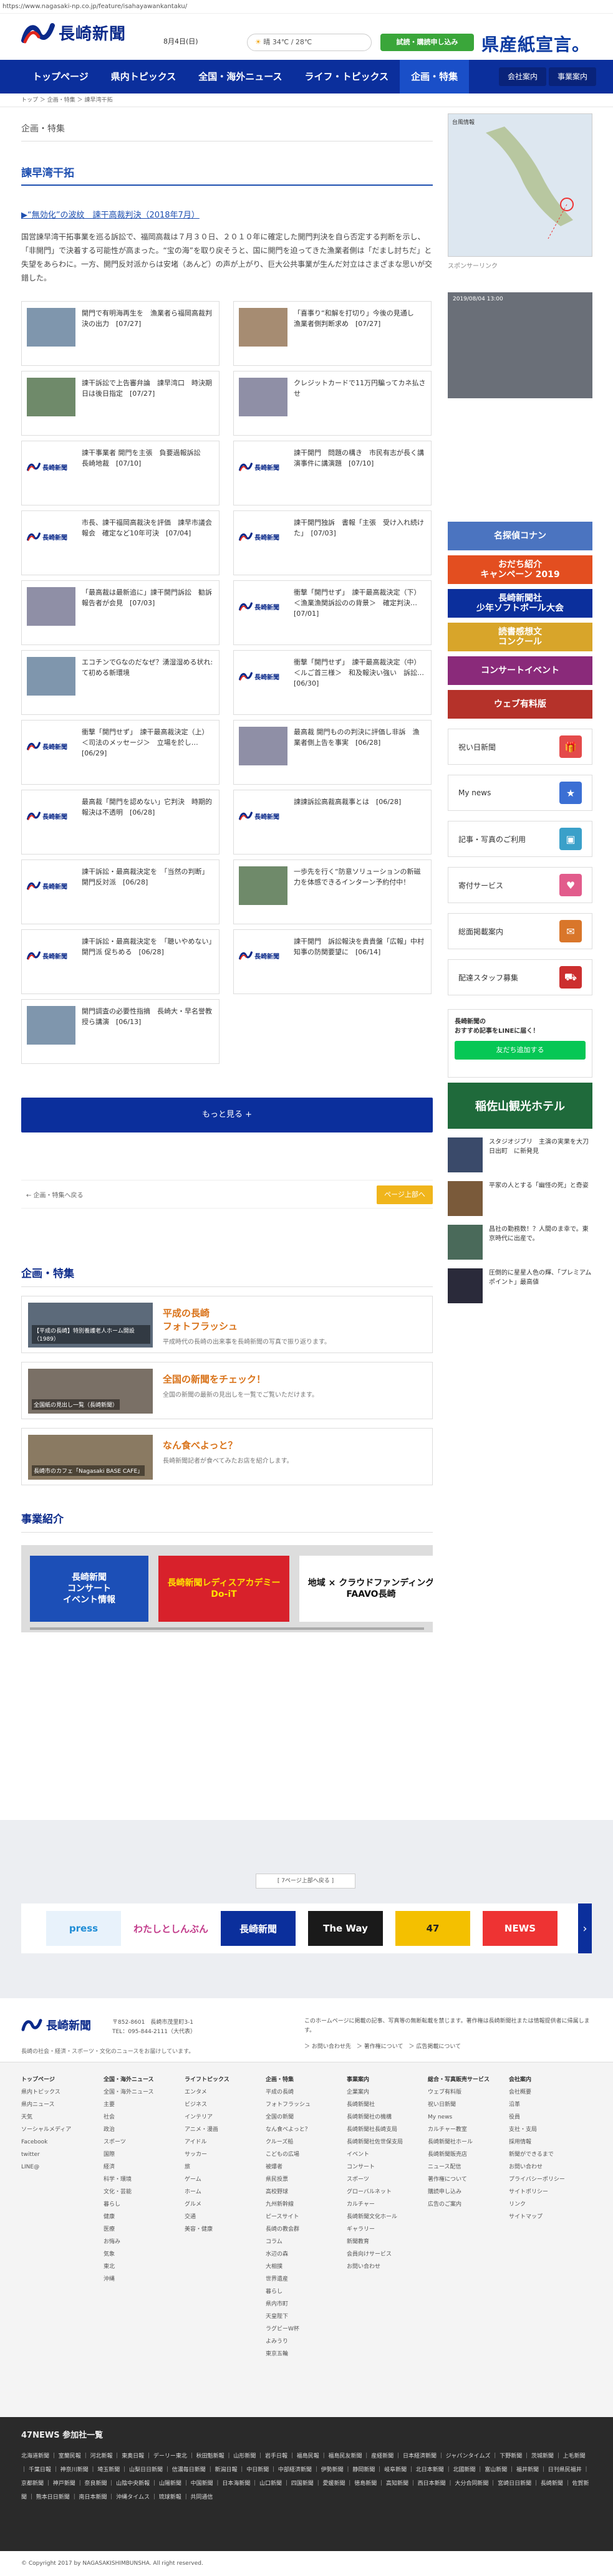  I want to click on sitemap-link: 暮らし, so click(141, 2205).